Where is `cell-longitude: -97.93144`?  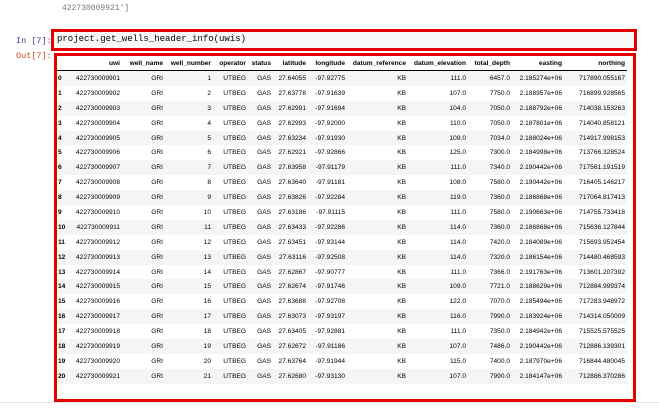
cell-longitude: -97.93144 is located at coordinates (330, 242).